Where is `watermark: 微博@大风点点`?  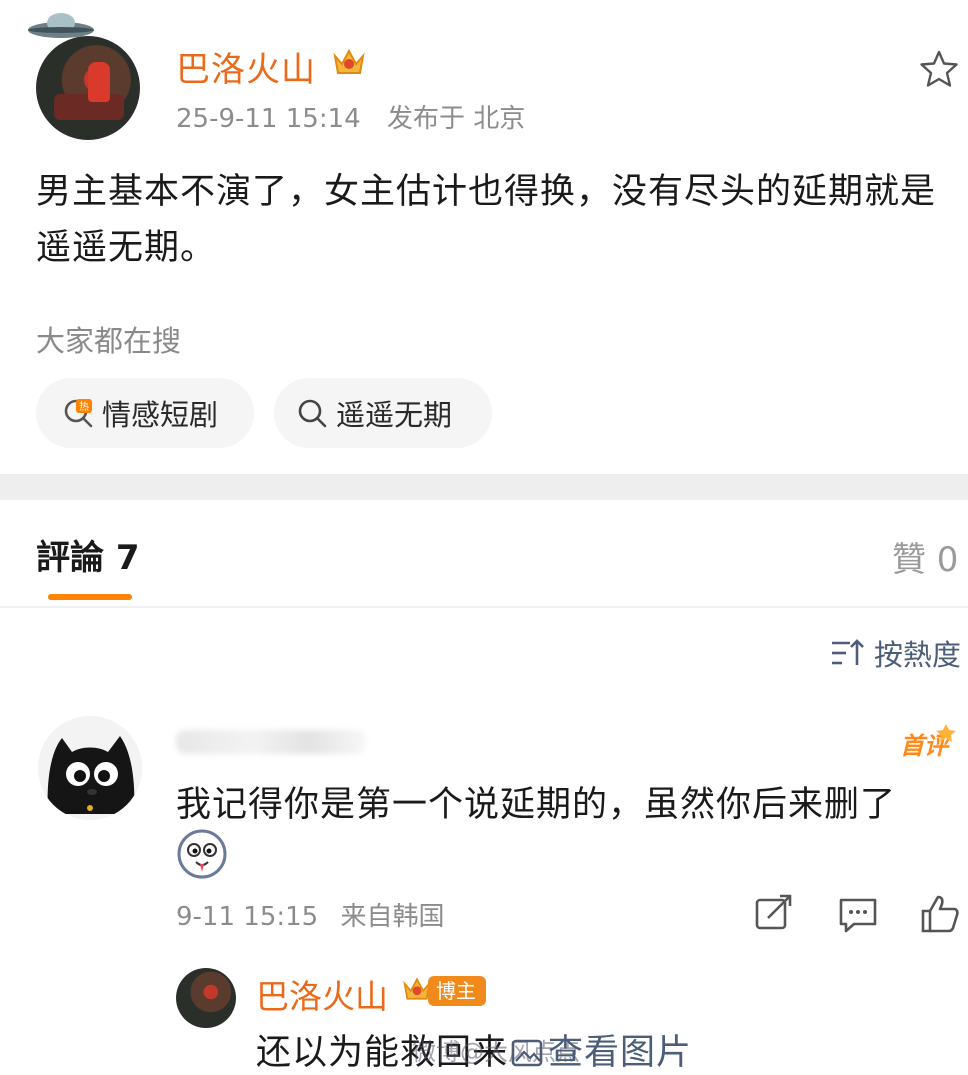 watermark: 微博@大风点点 is located at coordinates (496, 1052).